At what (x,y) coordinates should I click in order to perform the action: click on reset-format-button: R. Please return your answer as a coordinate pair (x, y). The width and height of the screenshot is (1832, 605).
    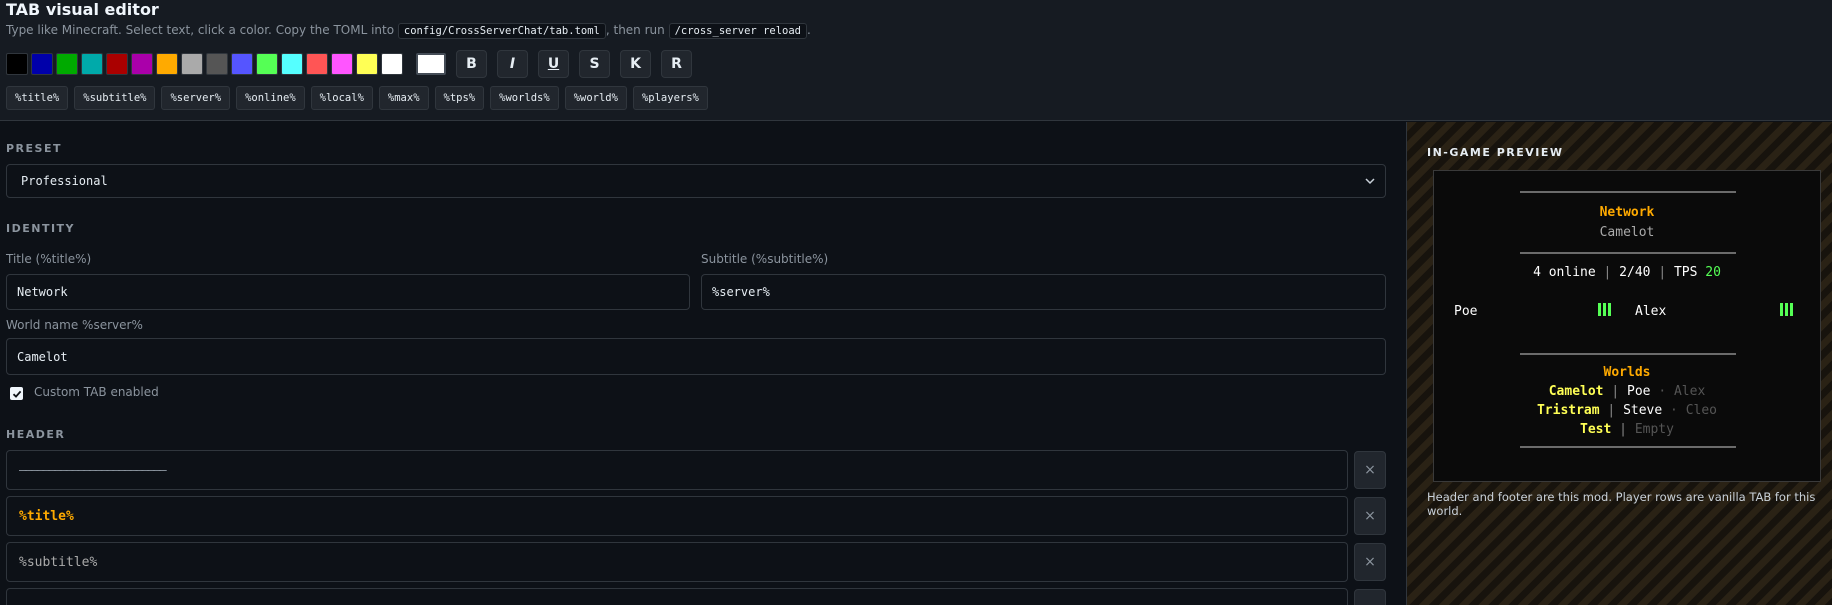
    Looking at the image, I should click on (676, 64).